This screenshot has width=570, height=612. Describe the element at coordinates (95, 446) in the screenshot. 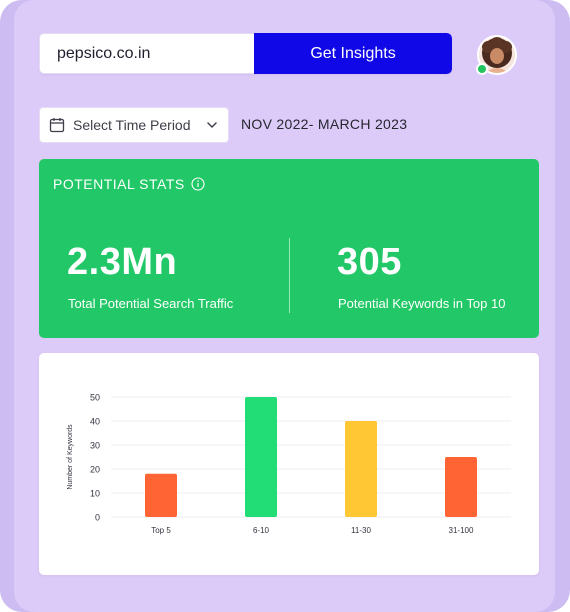

I see `y-tick-label: 30` at that location.